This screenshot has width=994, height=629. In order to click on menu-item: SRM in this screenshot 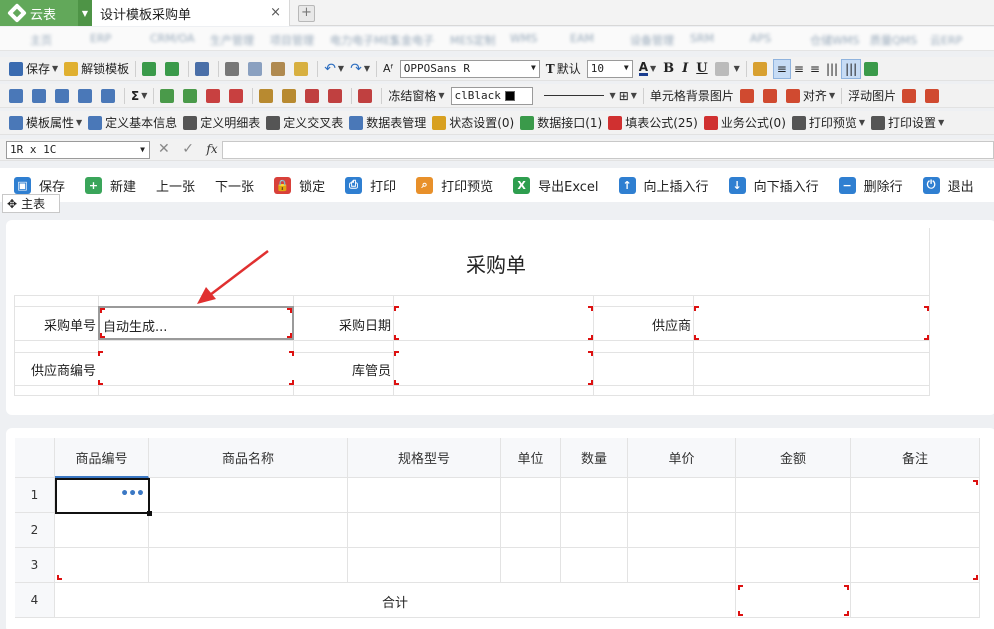, I will do `click(702, 38)`.